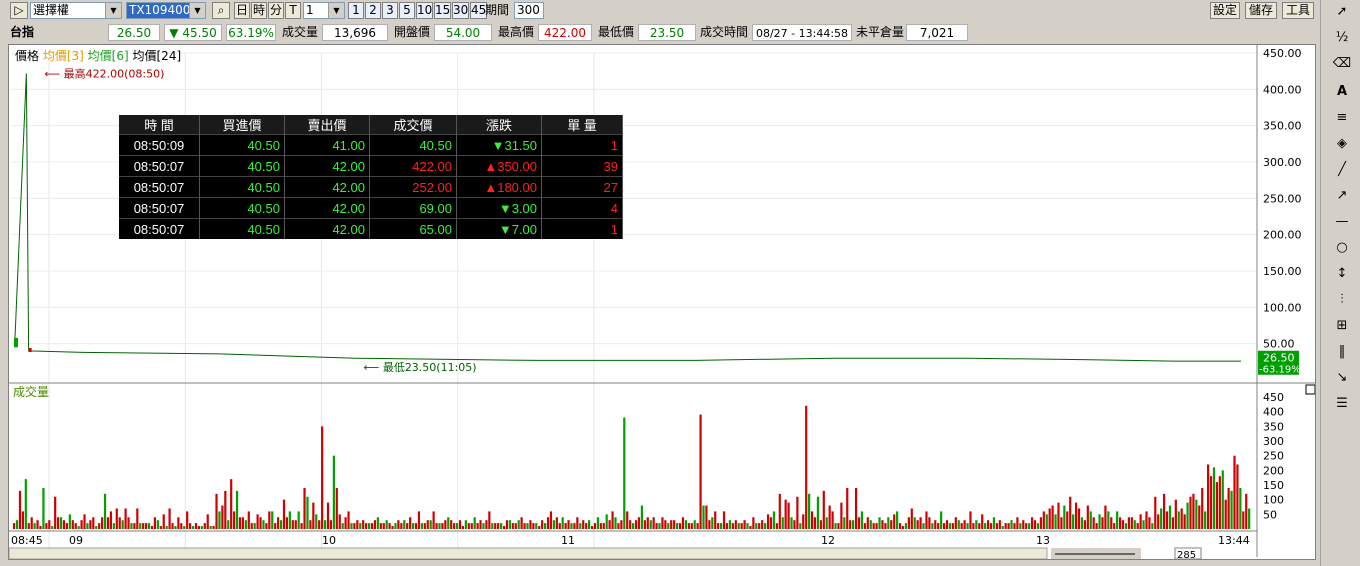  I want to click on price-tick-label: 100.00, so click(1282, 307).